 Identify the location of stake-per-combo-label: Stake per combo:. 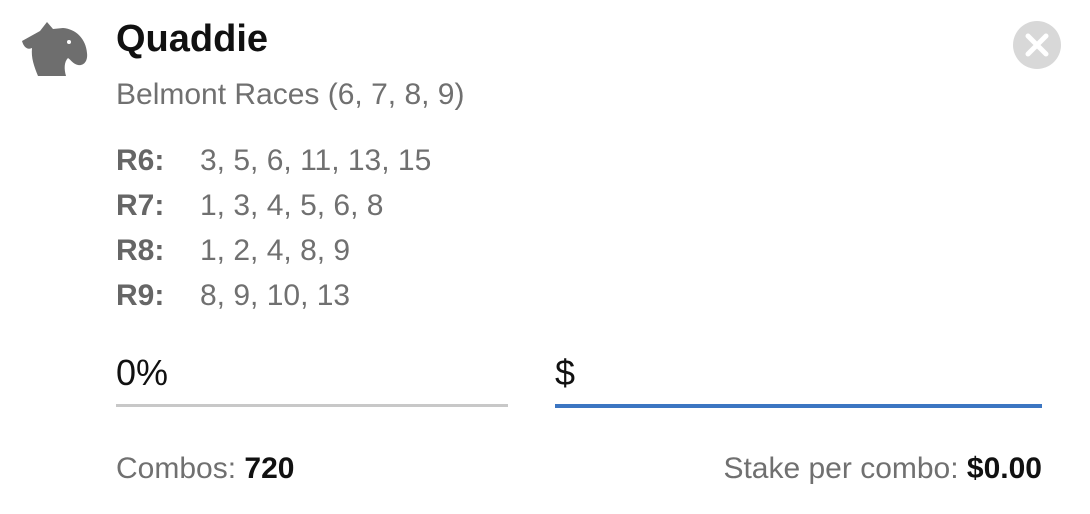
(841, 468).